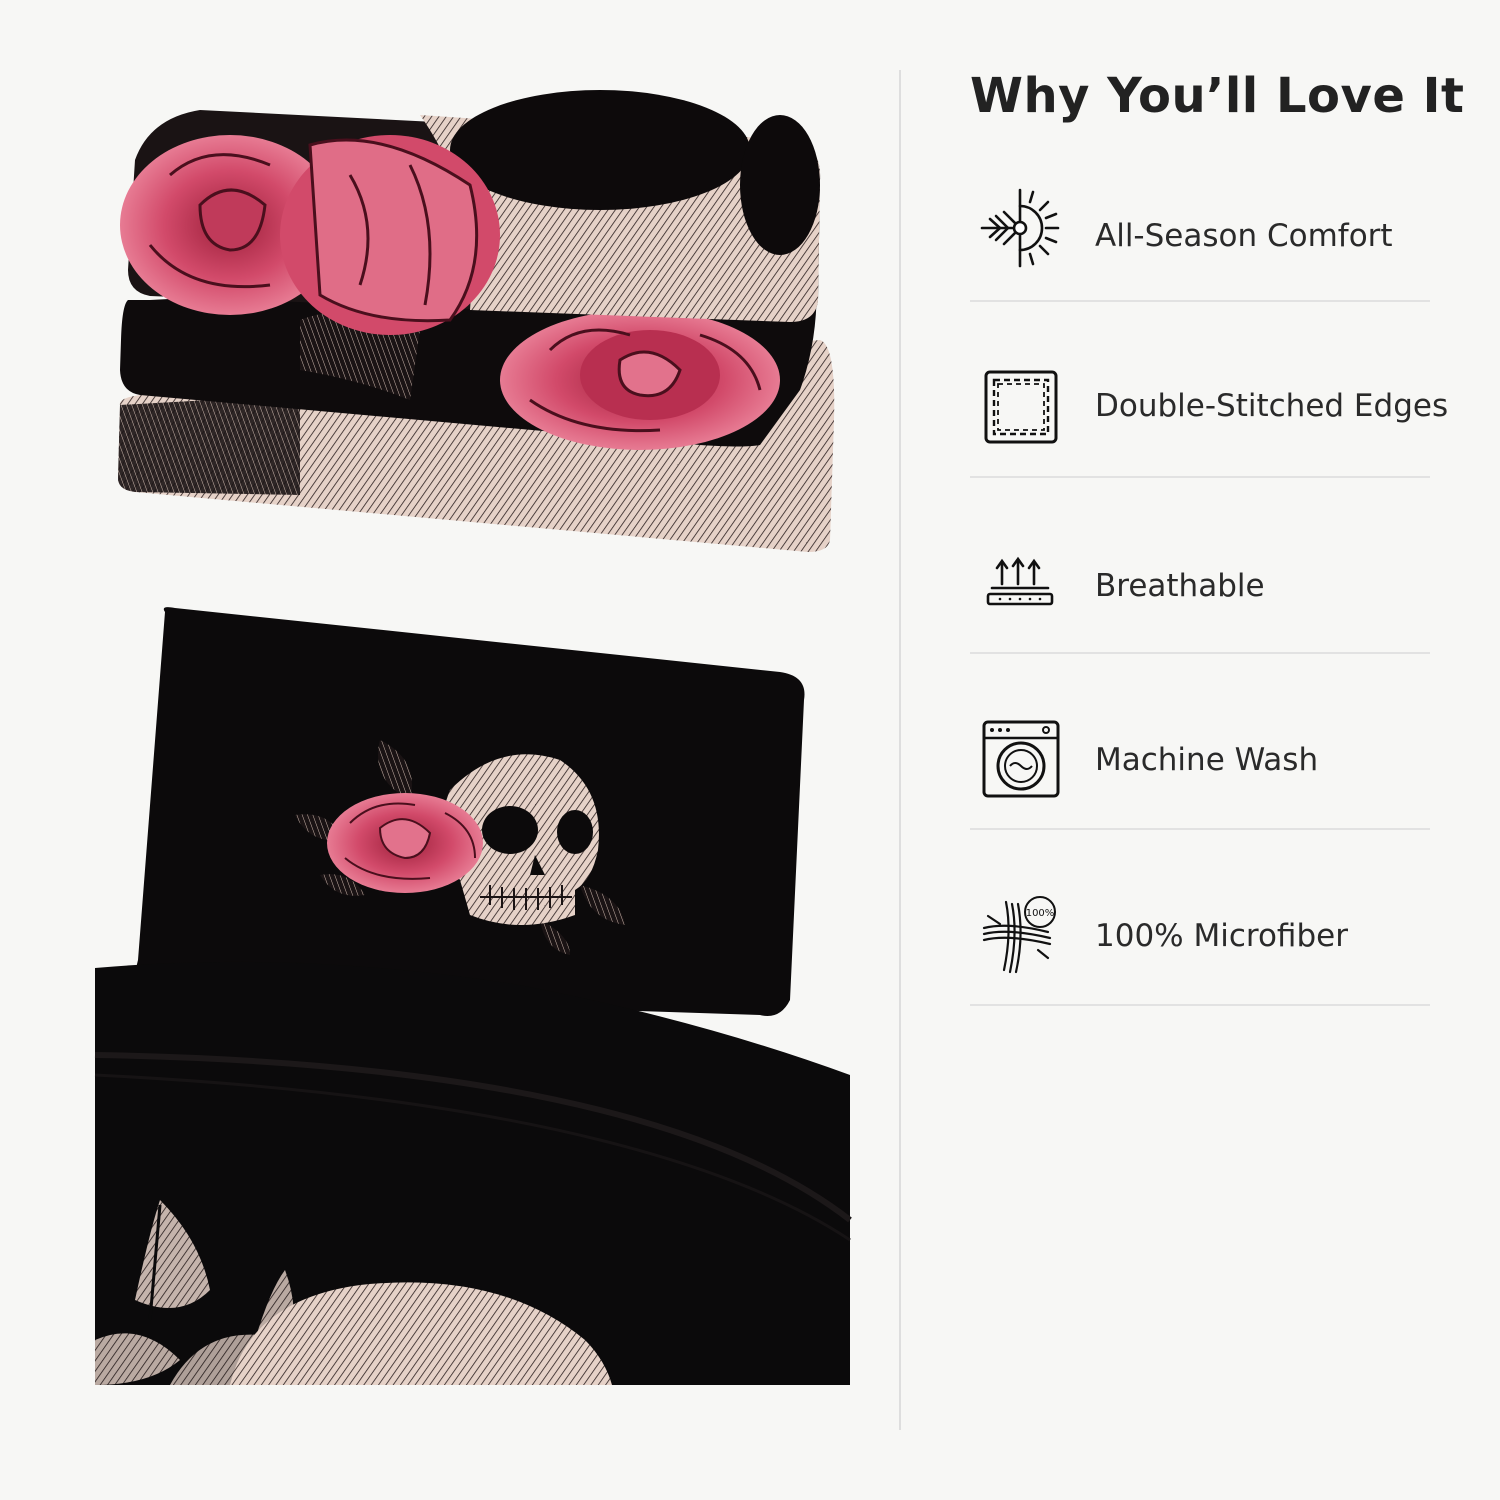 This screenshot has height=1500, width=1500. I want to click on washing-machine-icon, so click(1020, 760).